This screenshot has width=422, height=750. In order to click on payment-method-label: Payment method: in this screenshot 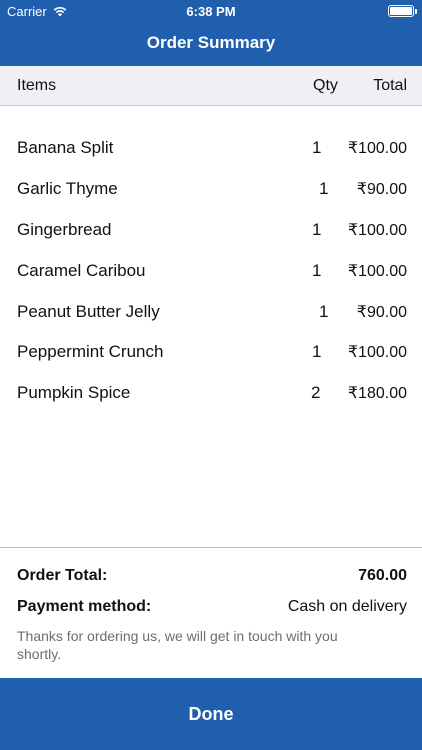, I will do `click(84, 606)`.